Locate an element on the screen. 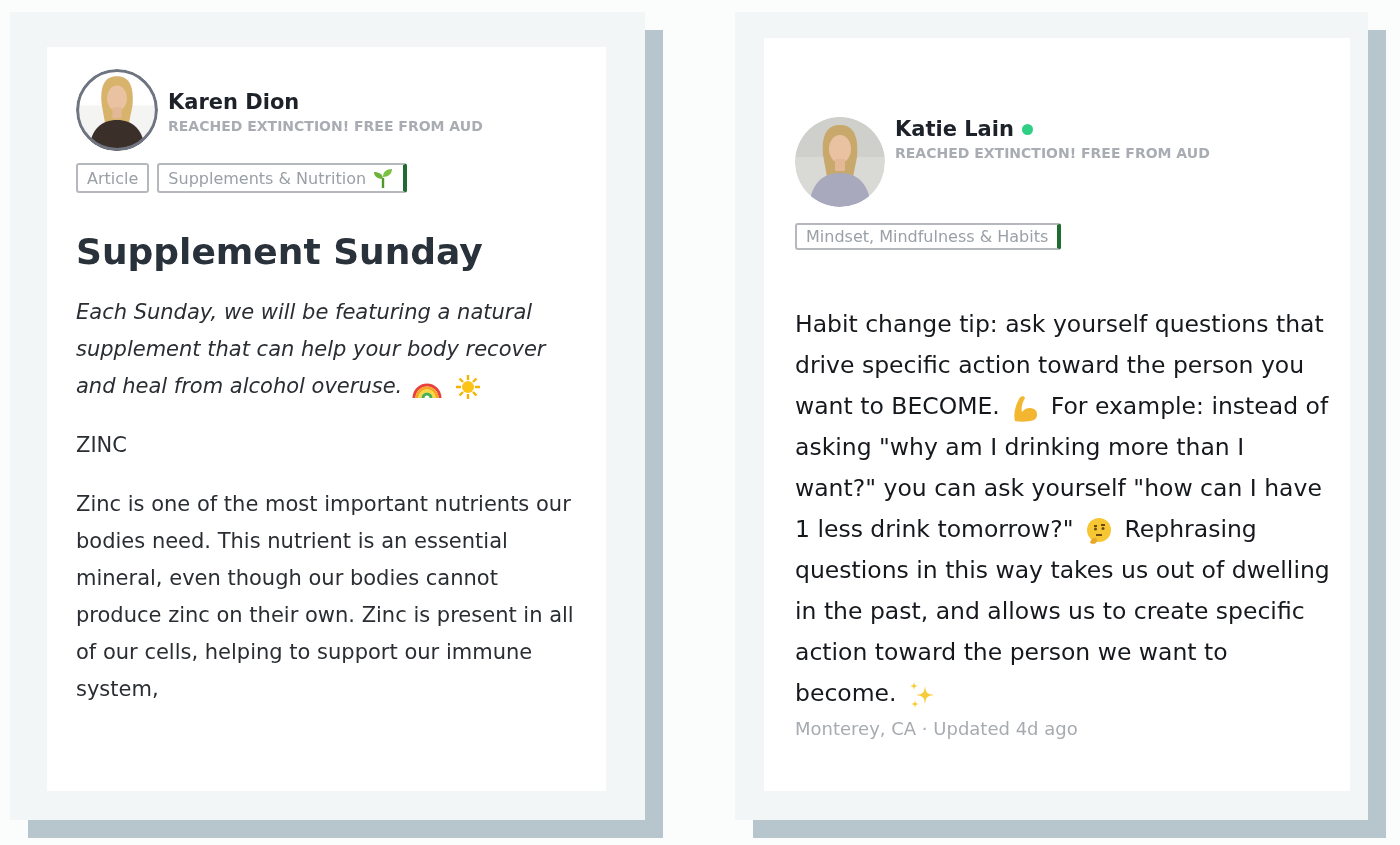  post-meta: Monterey, CA · Updated 4d ago is located at coordinates (937, 728).